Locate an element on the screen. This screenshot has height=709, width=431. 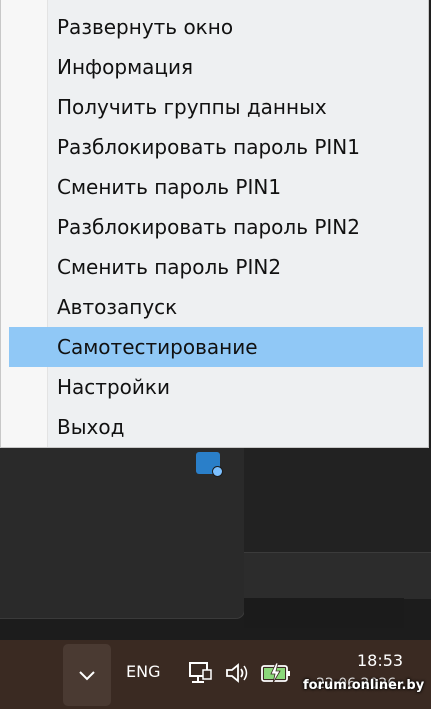
watermark: forum.onliner.by is located at coordinates (364, 685).